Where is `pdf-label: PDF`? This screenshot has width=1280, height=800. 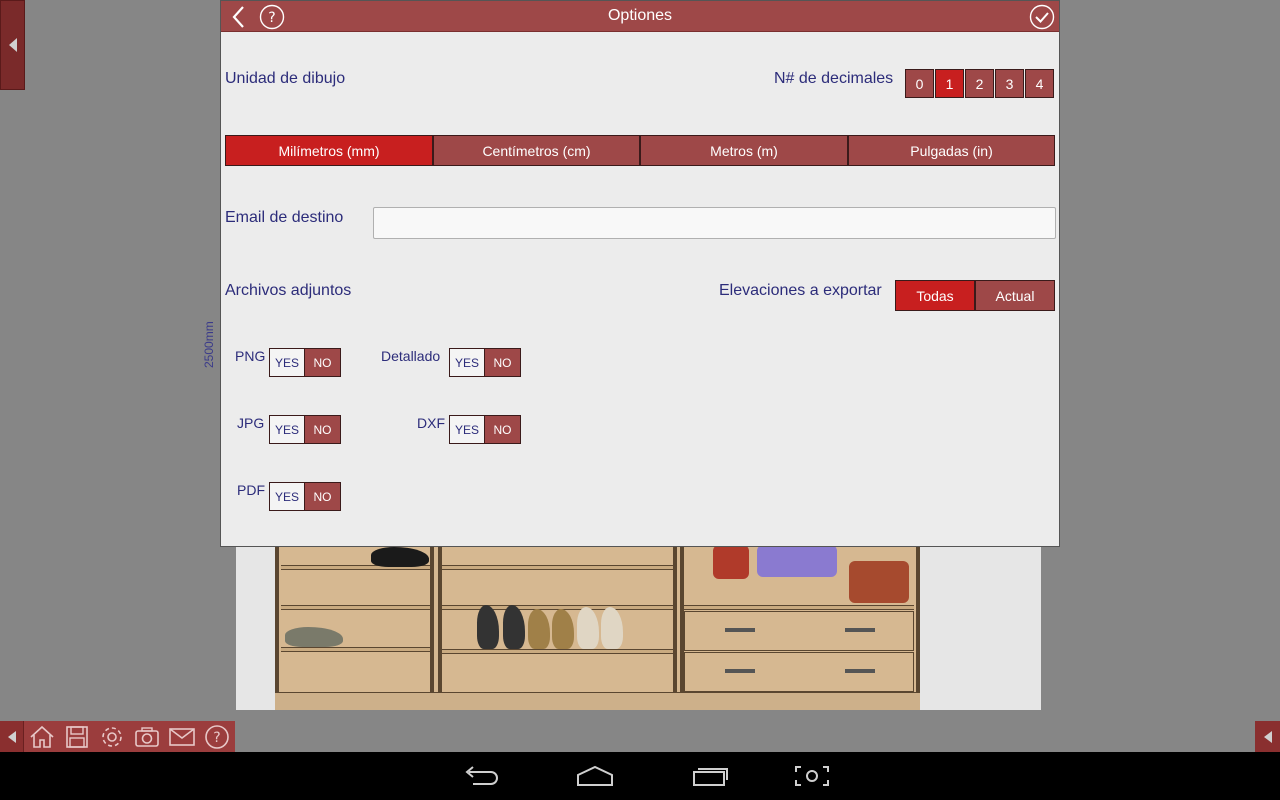 pdf-label: PDF is located at coordinates (251, 490).